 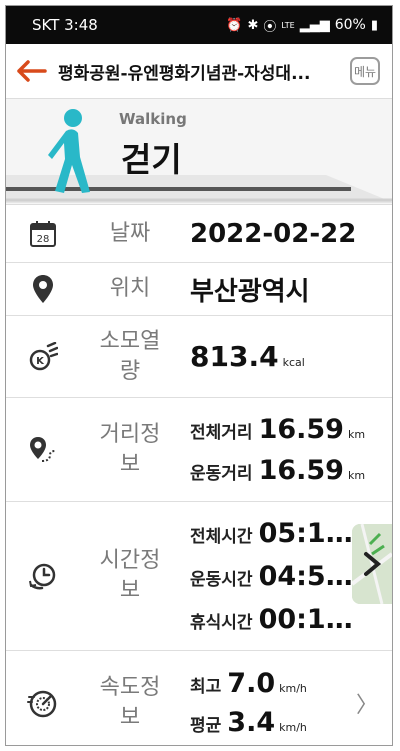 I want to click on total-distance-unit: km, so click(x=356, y=434).